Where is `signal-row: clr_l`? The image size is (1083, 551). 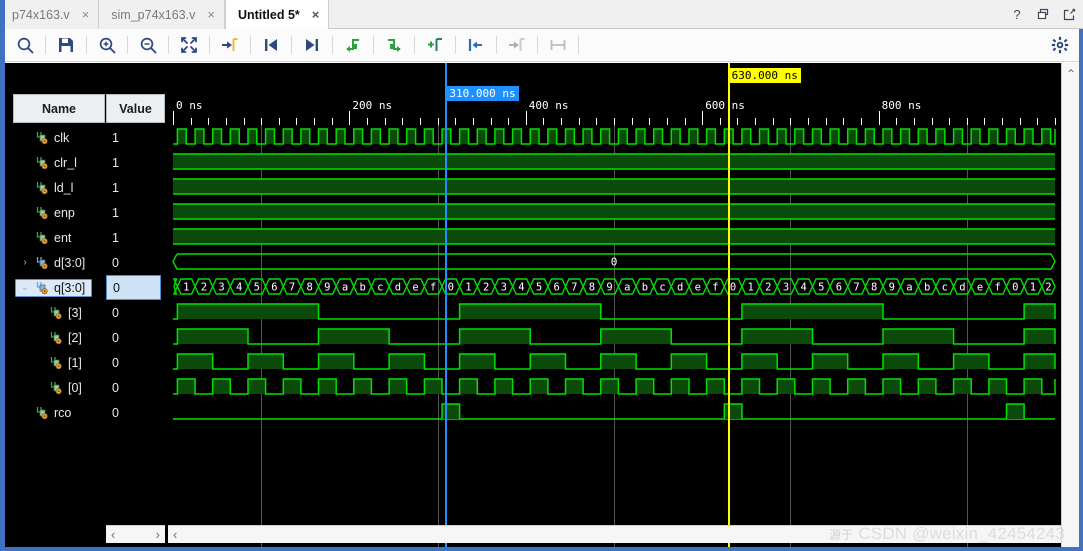
signal-row: clr_l is located at coordinates (55, 162).